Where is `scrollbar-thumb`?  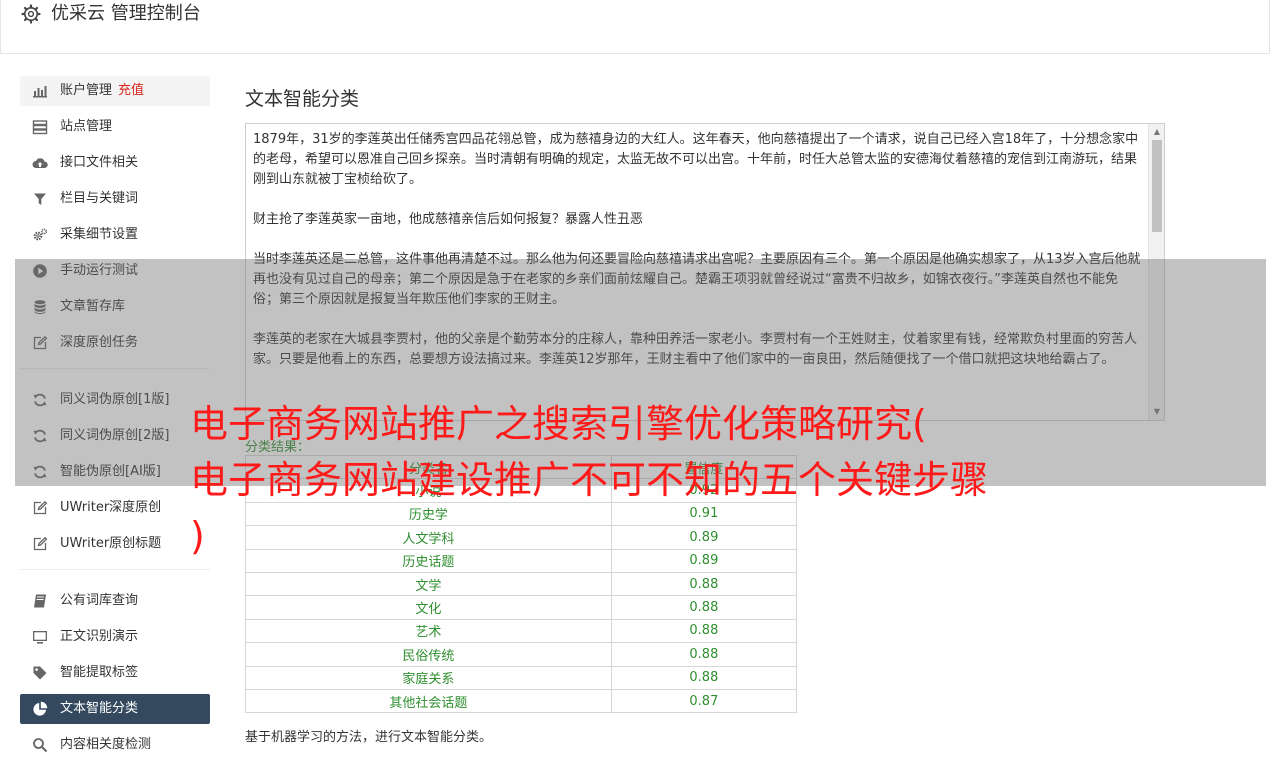
scrollbar-thumb is located at coordinates (1157, 186).